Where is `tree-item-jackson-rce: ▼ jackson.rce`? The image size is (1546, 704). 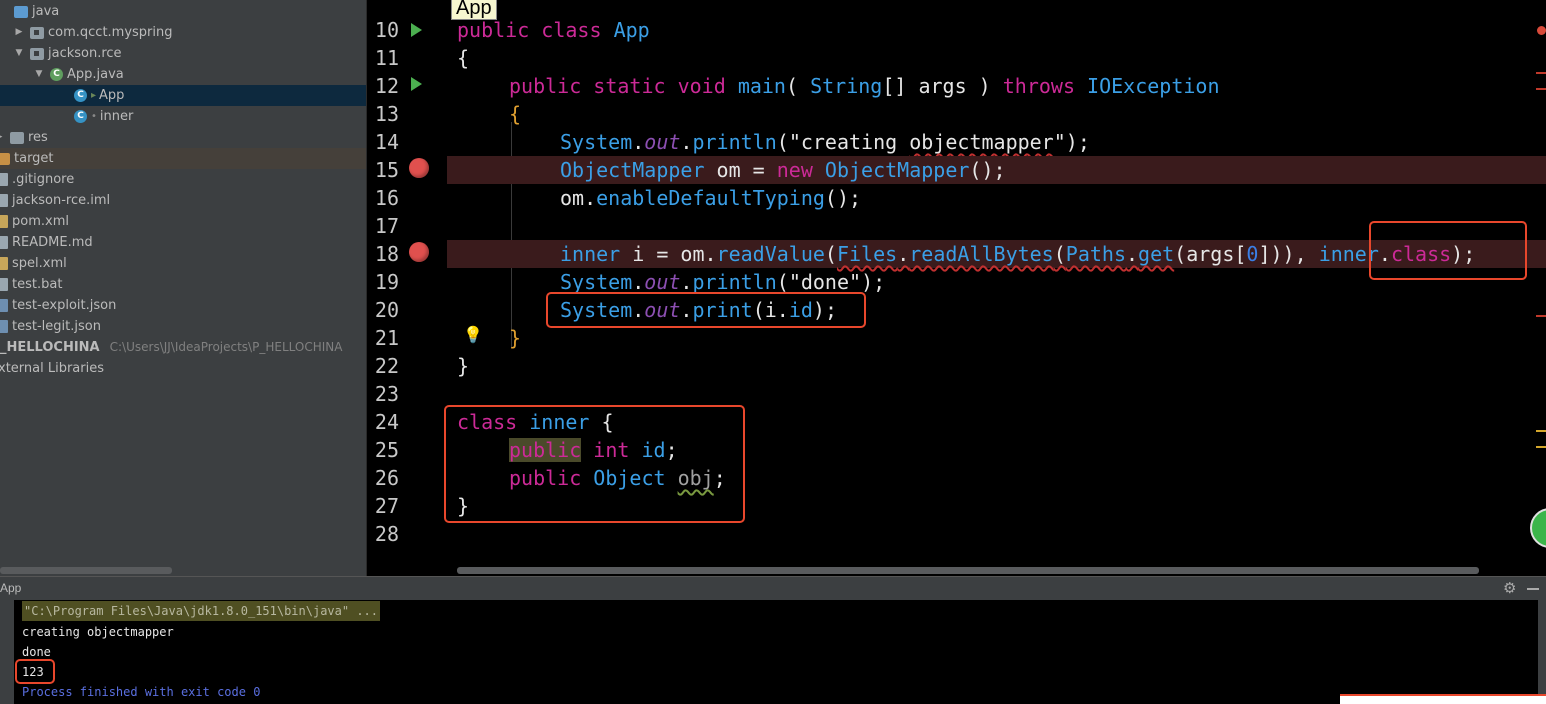 tree-item-jackson-rce: ▼ jackson.rce is located at coordinates (183, 53).